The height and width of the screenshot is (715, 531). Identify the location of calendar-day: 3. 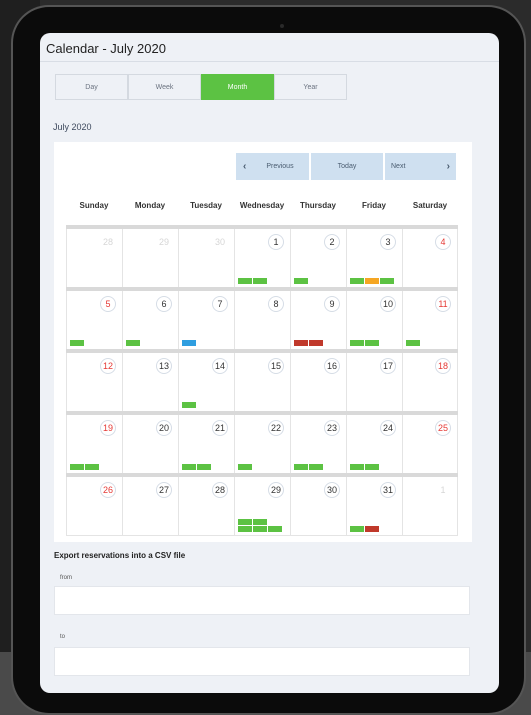
(374, 258).